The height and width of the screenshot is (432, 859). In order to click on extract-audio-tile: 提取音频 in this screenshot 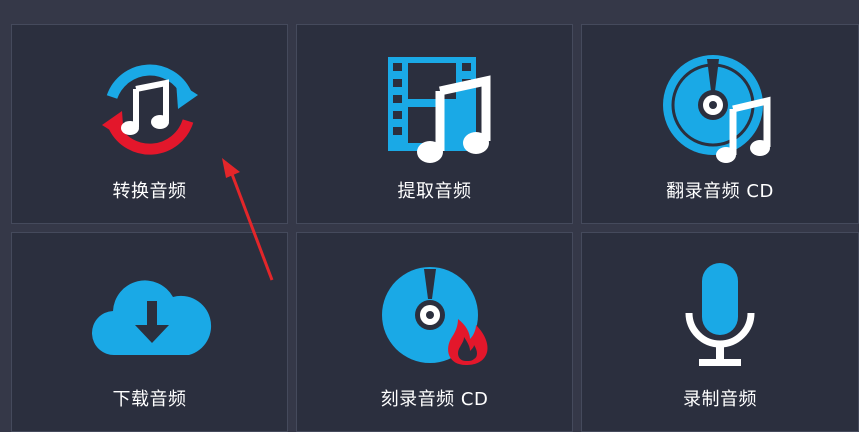, I will do `click(434, 124)`.